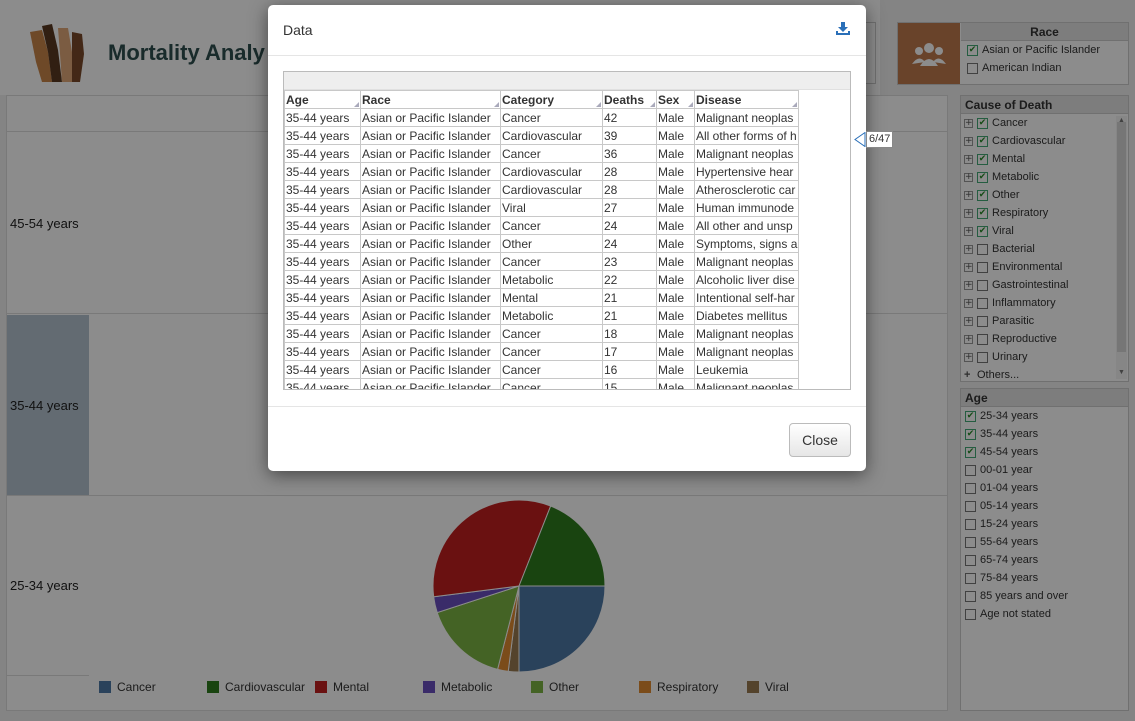 This screenshot has width=1135, height=721. I want to click on column-header-label: Deaths, so click(624, 99).